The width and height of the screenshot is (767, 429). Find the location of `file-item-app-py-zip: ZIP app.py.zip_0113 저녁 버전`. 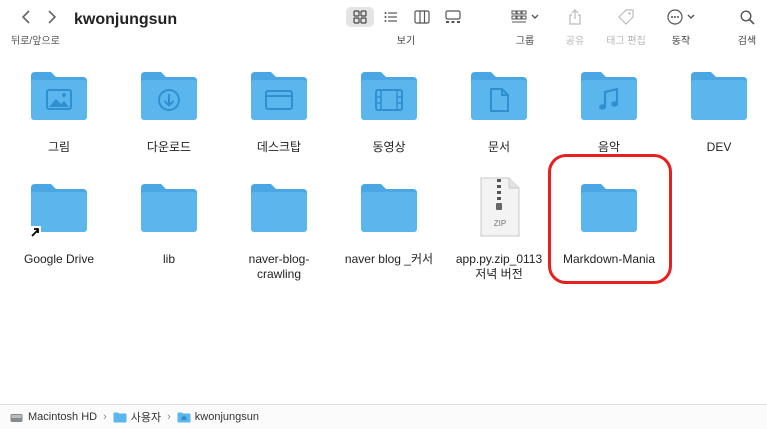

file-item-app-py-zip: ZIP app.py.zip_0113 저녁 버전 is located at coordinates (499, 229).